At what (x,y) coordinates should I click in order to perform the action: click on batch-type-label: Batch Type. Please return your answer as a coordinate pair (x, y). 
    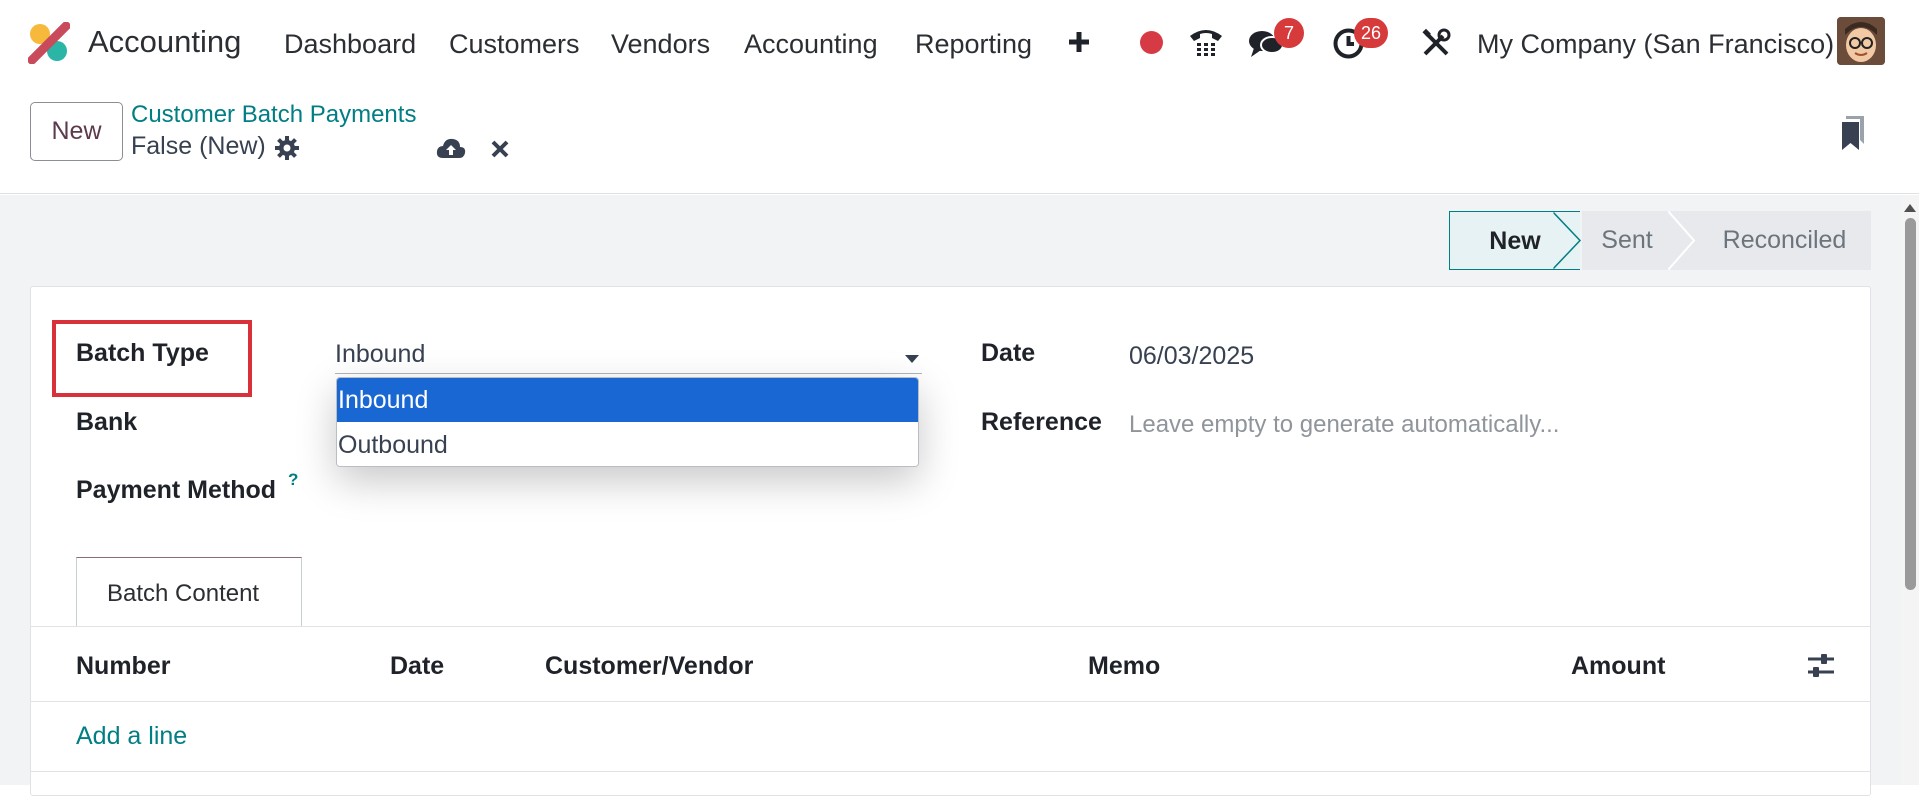
    Looking at the image, I should click on (142, 353).